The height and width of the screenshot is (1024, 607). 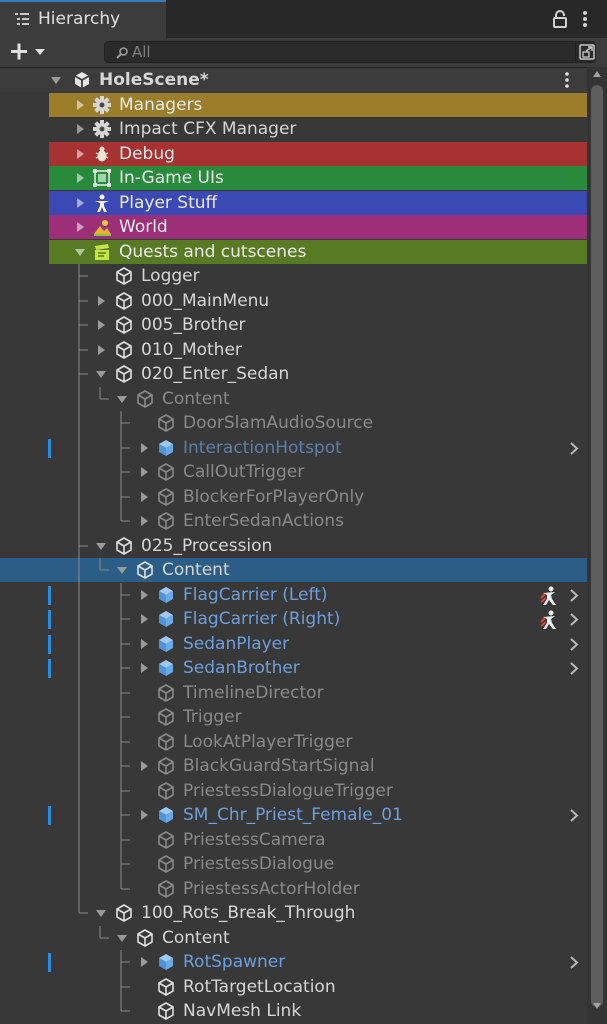 What do you see at coordinates (293, 864) in the screenshot?
I see `hierarchy-row: PriestessDialogue` at bounding box center [293, 864].